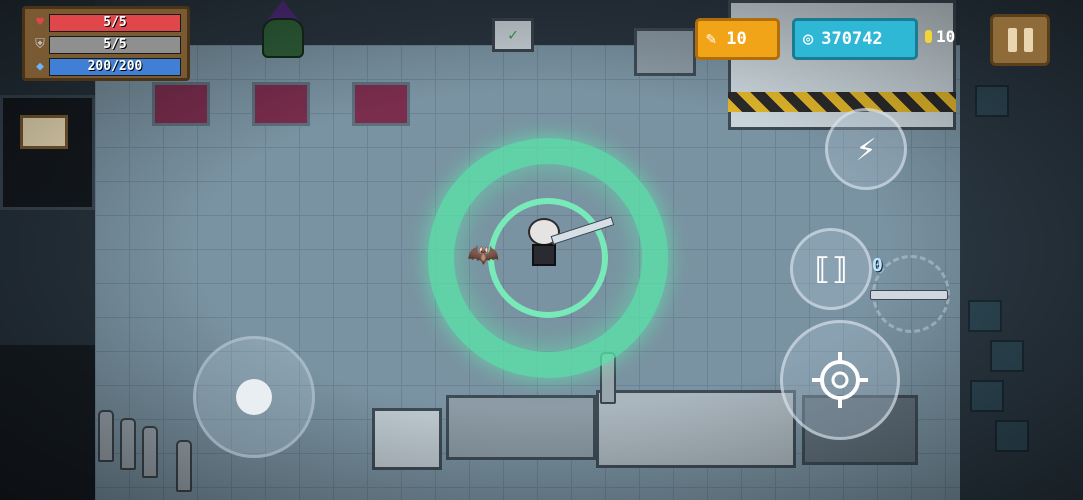  I want to click on health-text: 5/5, so click(115, 22).